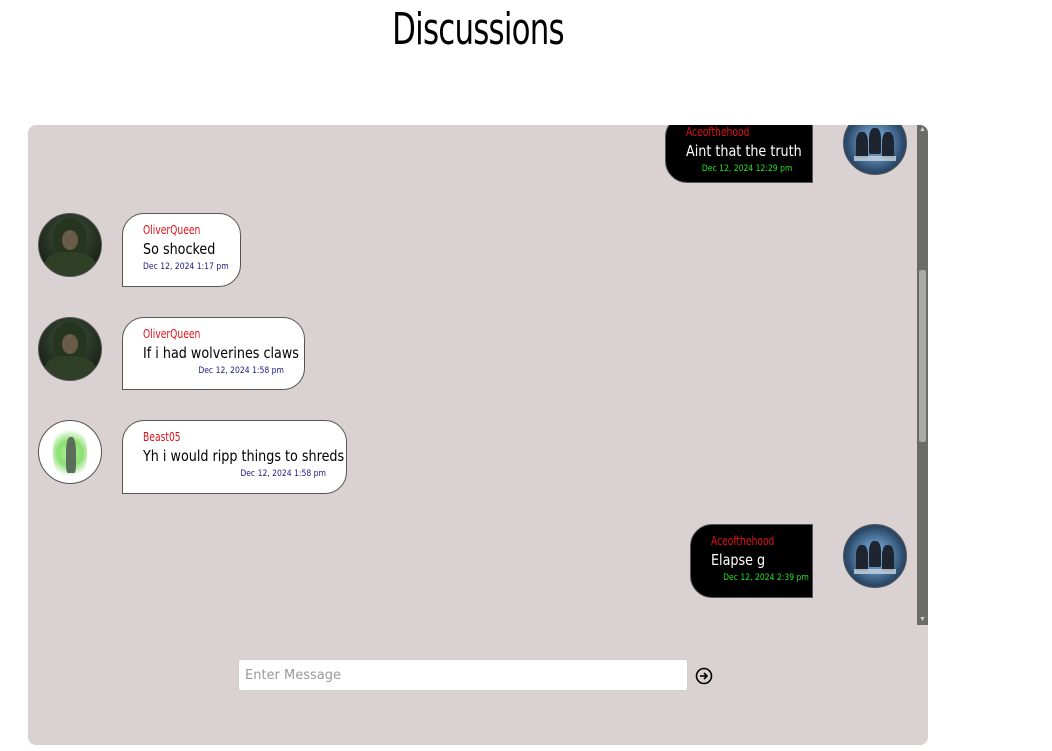 This screenshot has width=1052, height=751. What do you see at coordinates (704, 676) in the screenshot?
I see `arrow-circle-right-icon` at bounding box center [704, 676].